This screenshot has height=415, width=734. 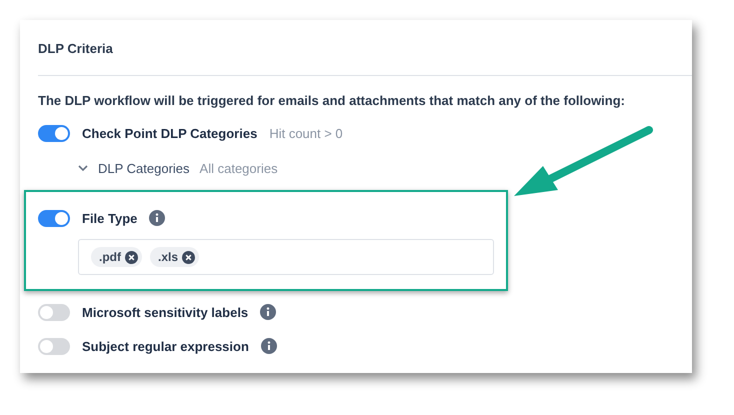 I want to click on section-title: DLP Criteria, so click(x=75, y=48).